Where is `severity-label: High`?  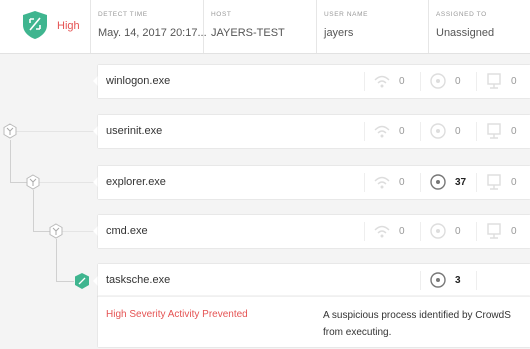
severity-label: High is located at coordinates (68, 26).